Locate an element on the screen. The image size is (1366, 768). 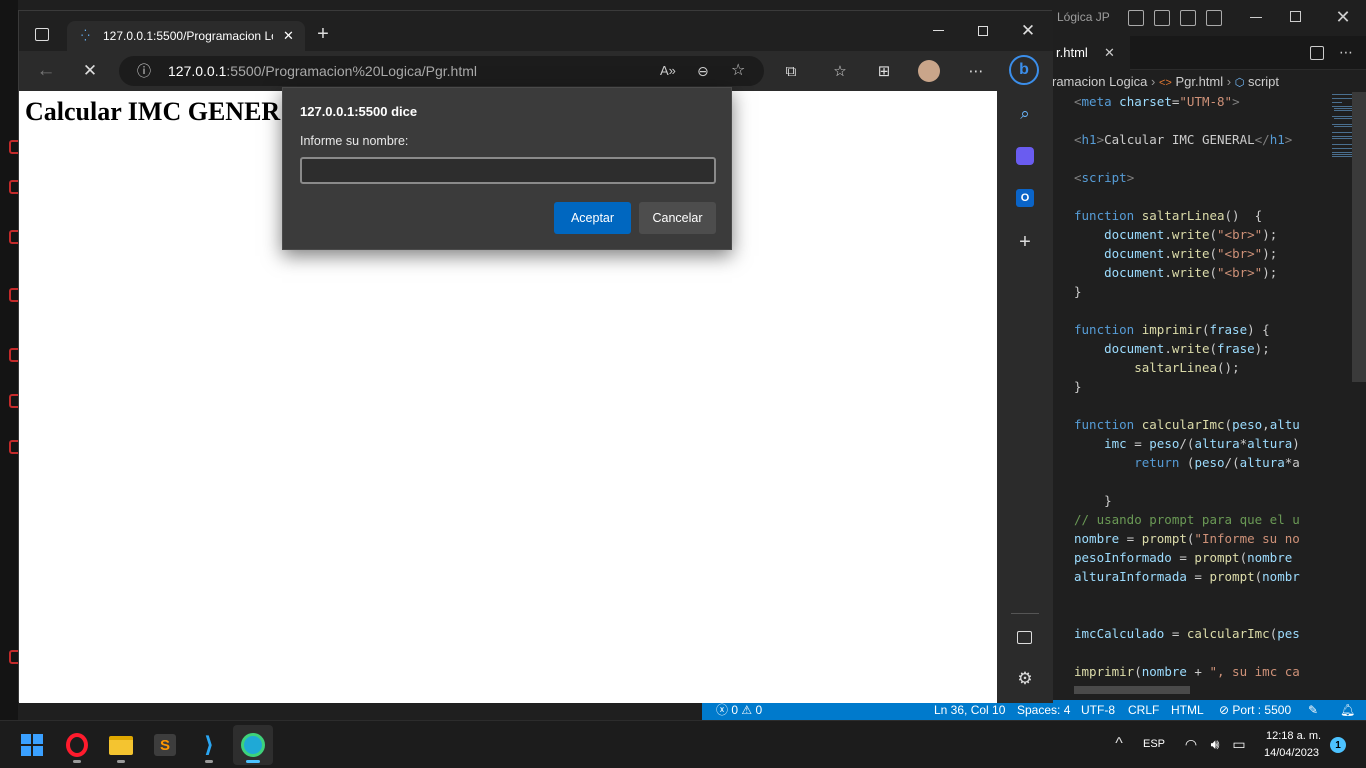
extensions-icon: ⧉ is located at coordinates (791, 71).